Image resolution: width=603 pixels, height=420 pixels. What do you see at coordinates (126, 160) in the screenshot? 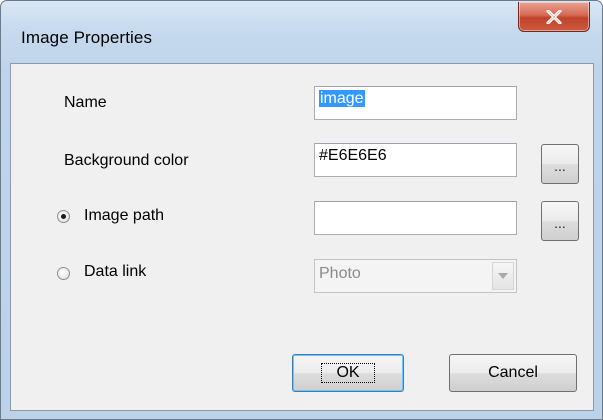
I see `background-color-label: Background color` at bounding box center [126, 160].